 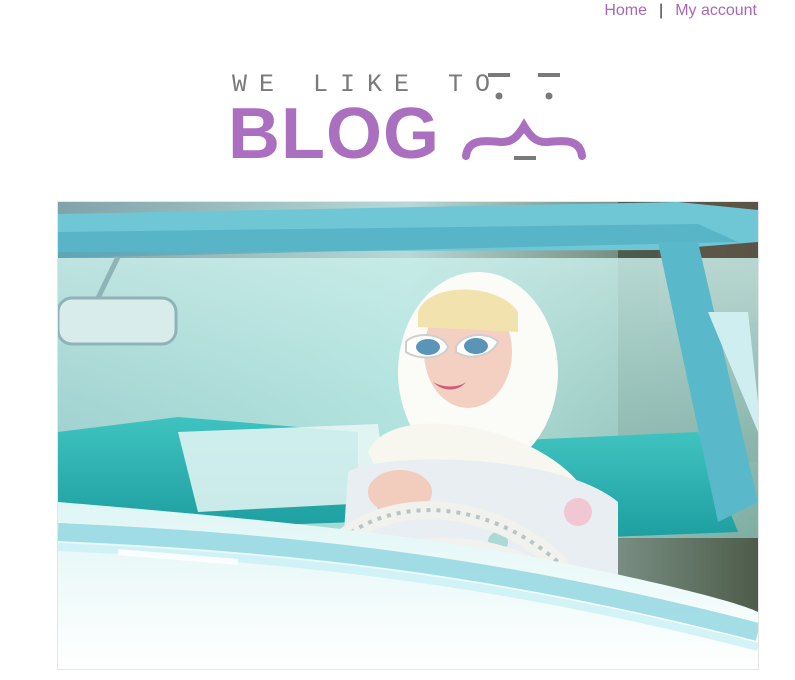 What do you see at coordinates (524, 116) in the screenshot?
I see `face-icon` at bounding box center [524, 116].